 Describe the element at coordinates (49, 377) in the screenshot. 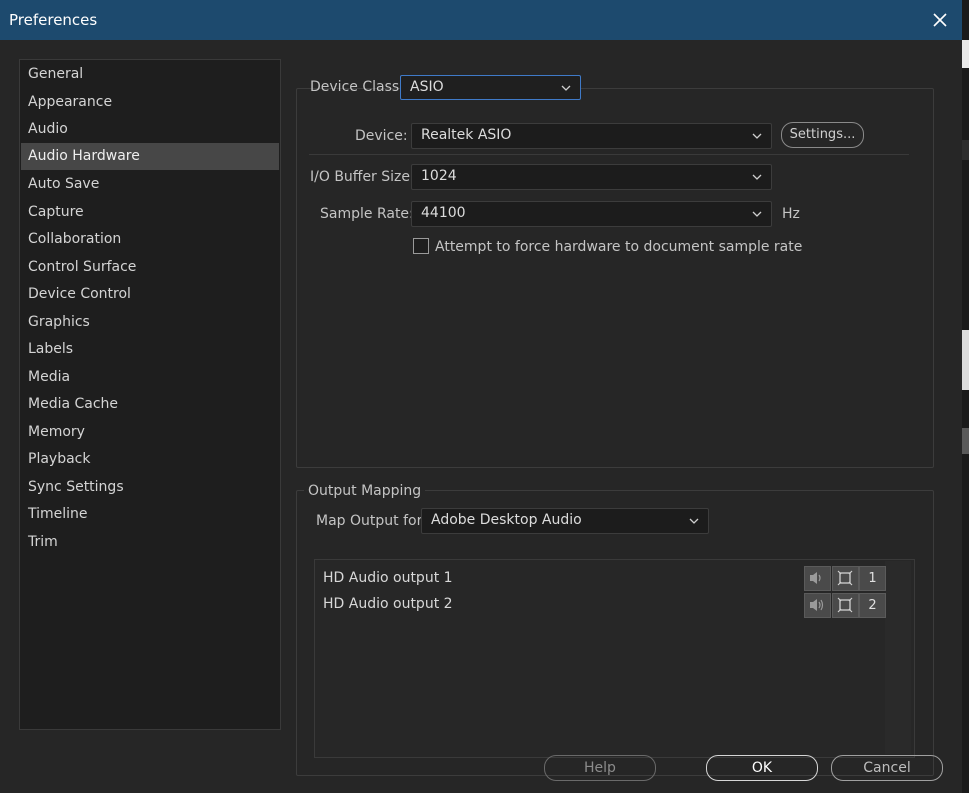

I see `sidebar-item-label: Media` at that location.